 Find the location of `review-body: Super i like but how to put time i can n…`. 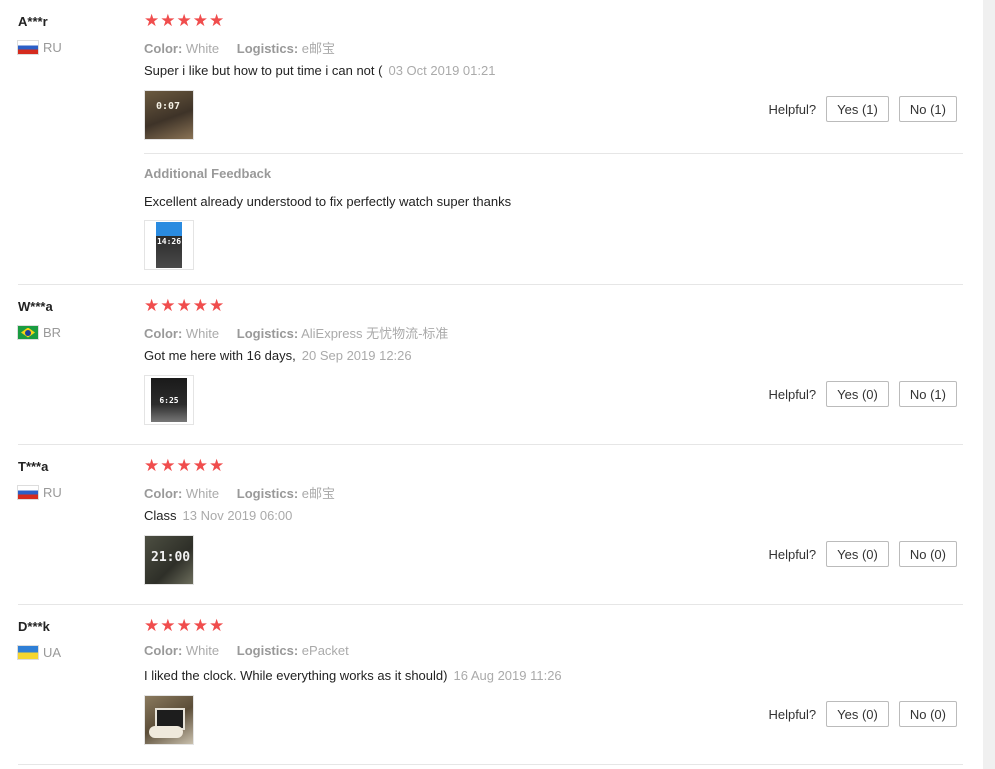

review-body: Super i like but how to put time i can n… is located at coordinates (263, 70).